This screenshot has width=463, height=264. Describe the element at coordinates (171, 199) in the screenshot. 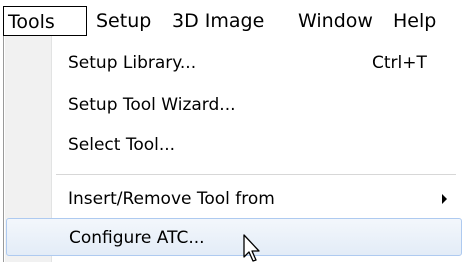

I see `menu-item-label: Insert/Remove Tool from` at that location.